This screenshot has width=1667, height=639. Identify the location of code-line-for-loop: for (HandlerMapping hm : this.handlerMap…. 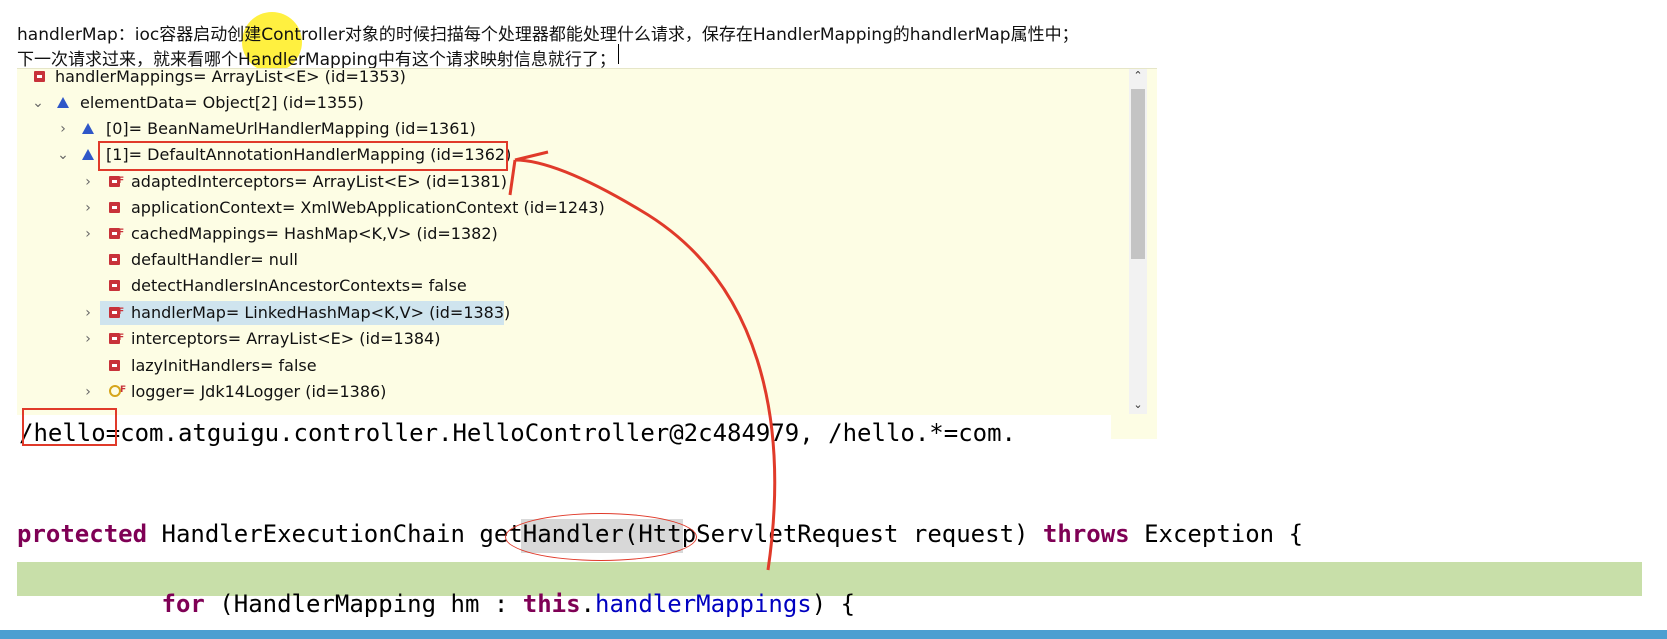
(436, 590).